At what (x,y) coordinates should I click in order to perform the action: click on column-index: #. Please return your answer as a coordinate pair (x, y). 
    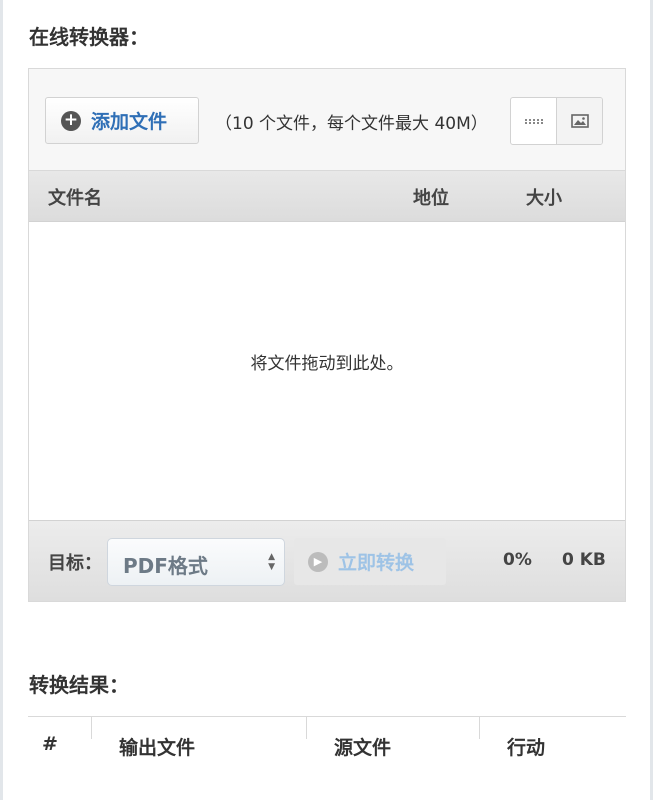
    Looking at the image, I should click on (50, 744).